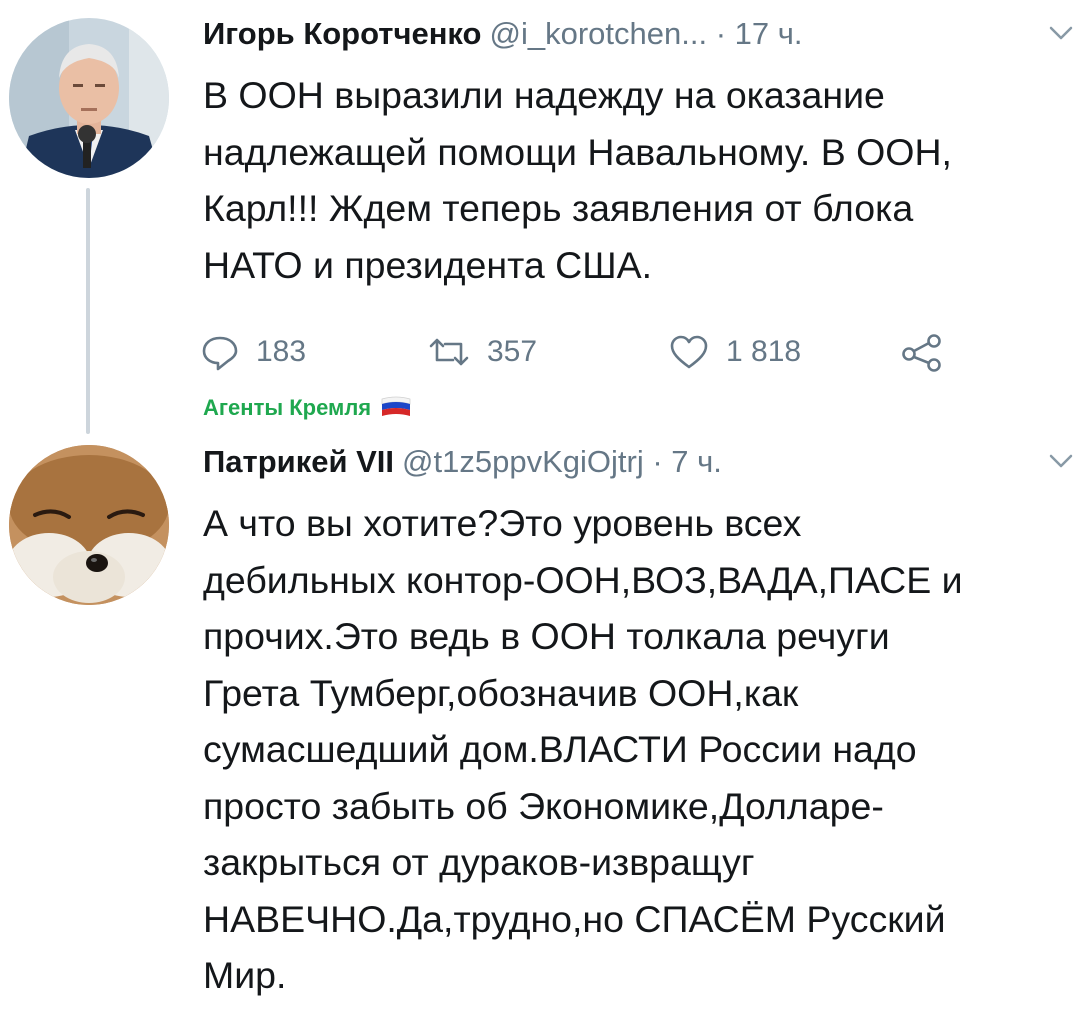 The height and width of the screenshot is (1016, 1080). I want to click on avatar-korotchenko, so click(89, 98).